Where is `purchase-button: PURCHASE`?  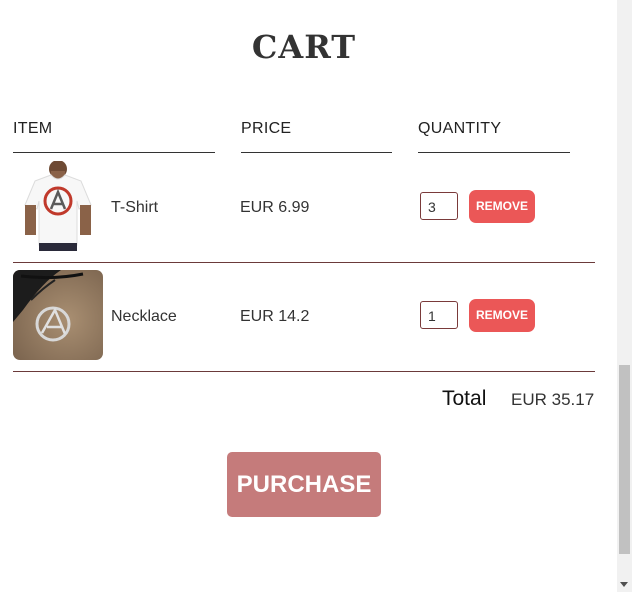 purchase-button: PURCHASE is located at coordinates (304, 484).